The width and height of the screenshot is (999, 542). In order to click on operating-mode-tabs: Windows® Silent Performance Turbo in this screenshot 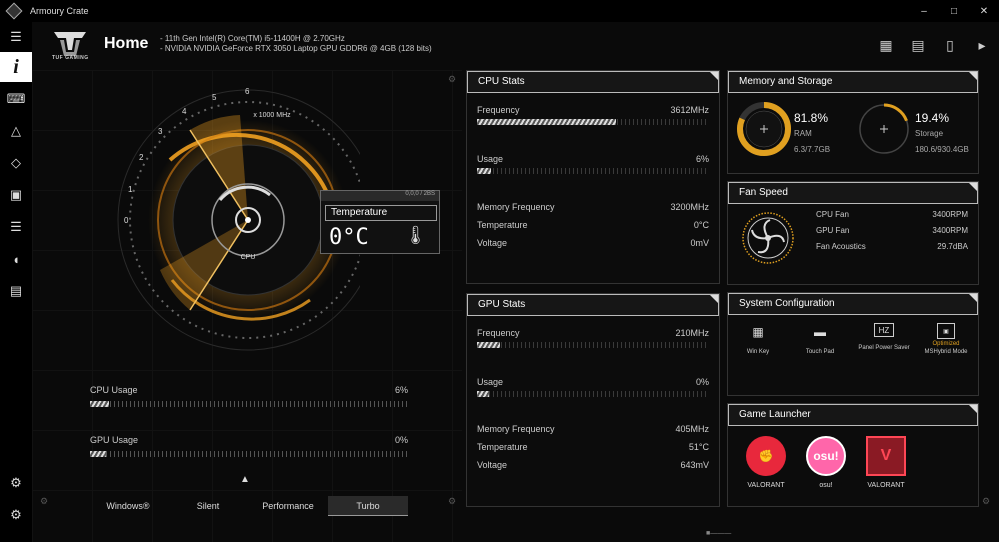, I will do `click(248, 506)`.